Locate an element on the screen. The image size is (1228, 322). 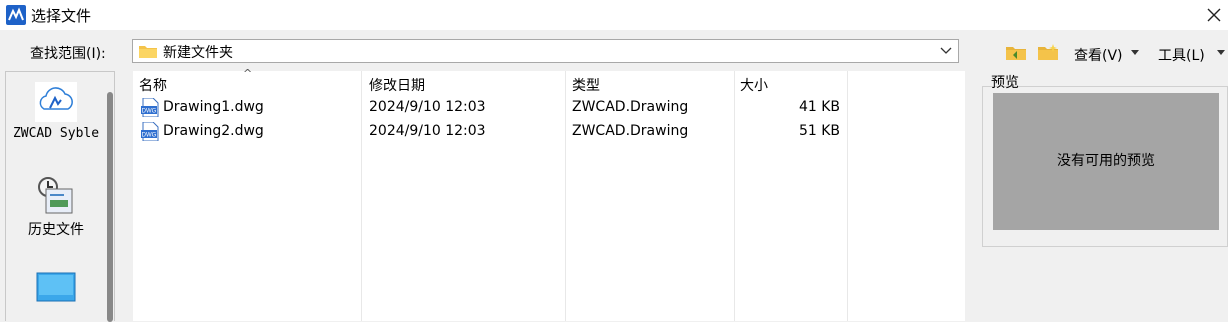
place-zwcad-syble: ZWCAD Syble is located at coordinates (56, 111).